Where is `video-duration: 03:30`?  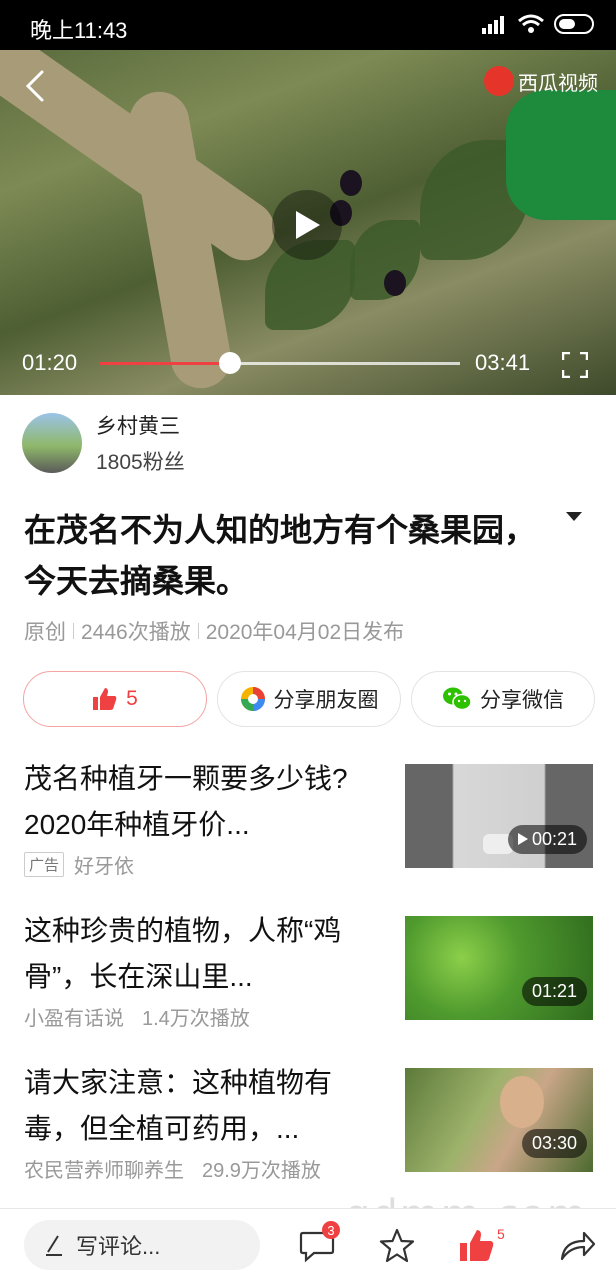 video-duration: 03:30 is located at coordinates (554, 1143).